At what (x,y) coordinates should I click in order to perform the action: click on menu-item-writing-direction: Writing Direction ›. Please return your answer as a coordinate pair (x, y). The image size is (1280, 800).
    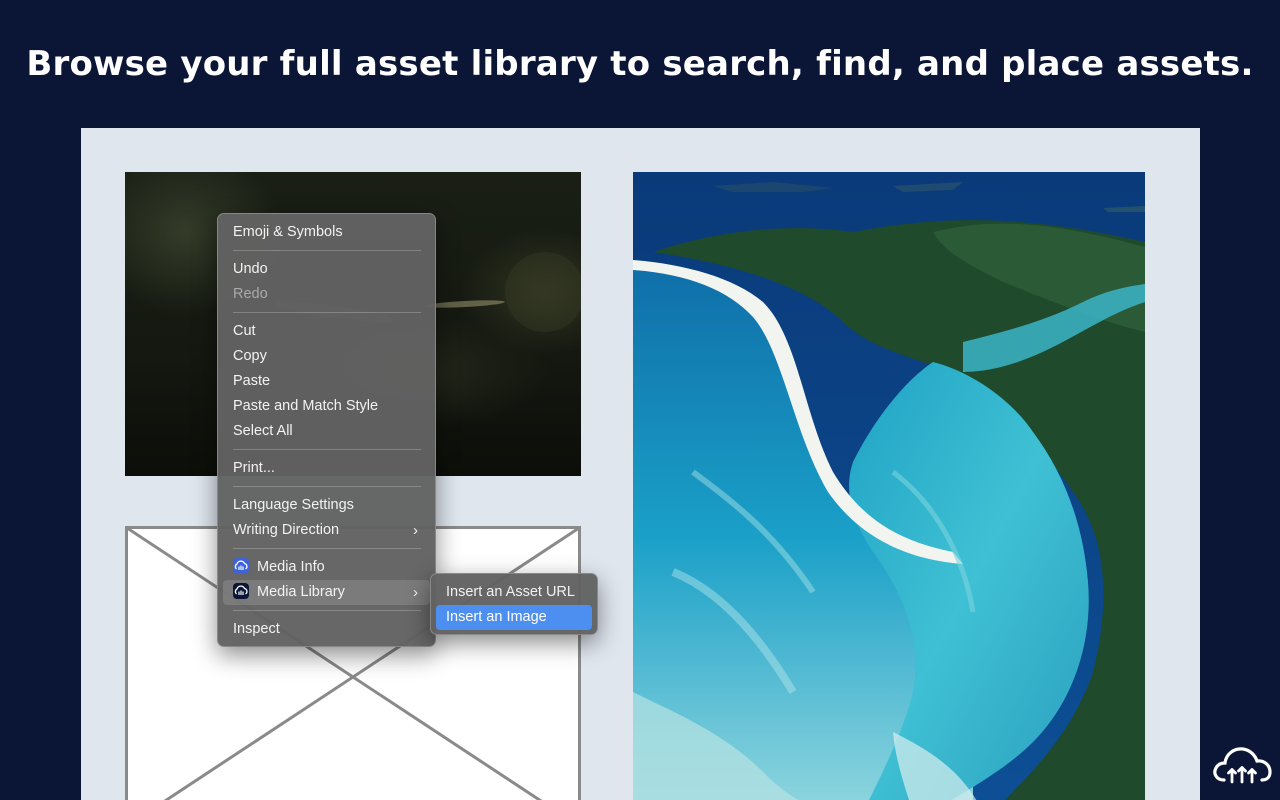
    Looking at the image, I should click on (326, 530).